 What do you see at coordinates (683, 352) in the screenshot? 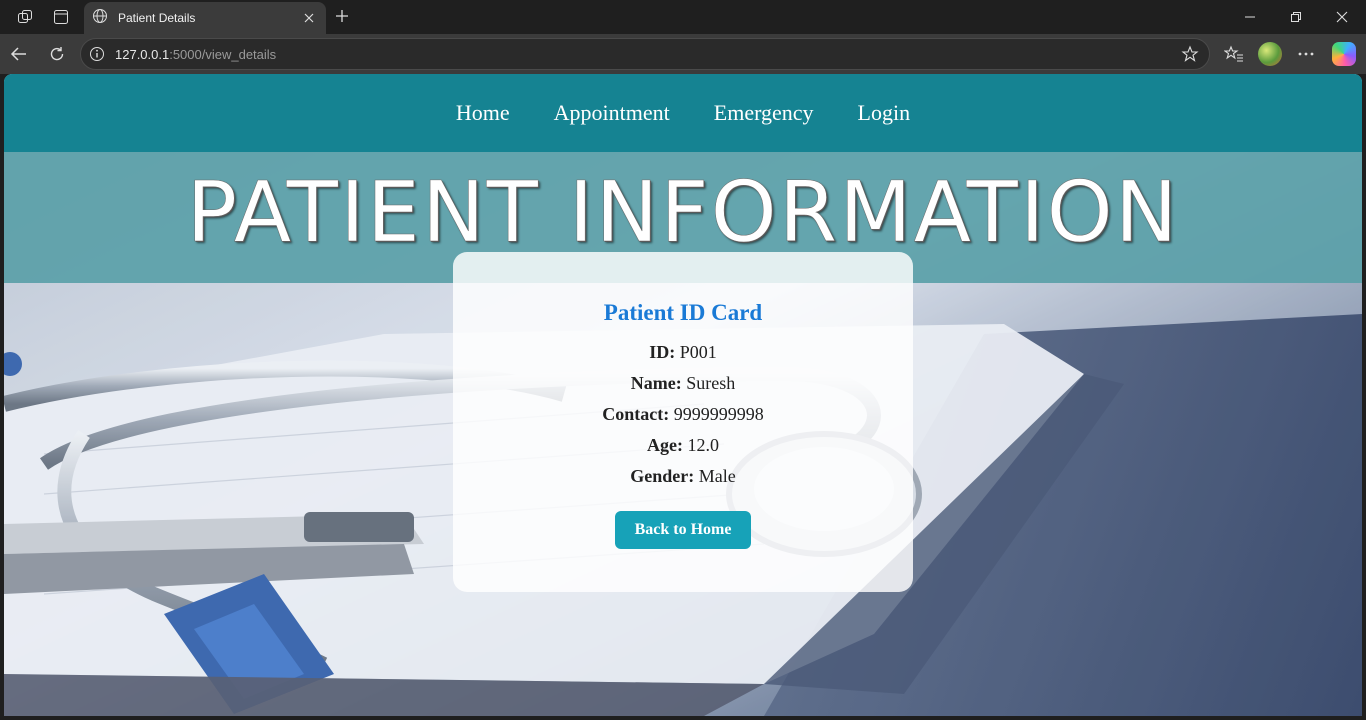
I see `field-id: ID: P001` at bounding box center [683, 352].